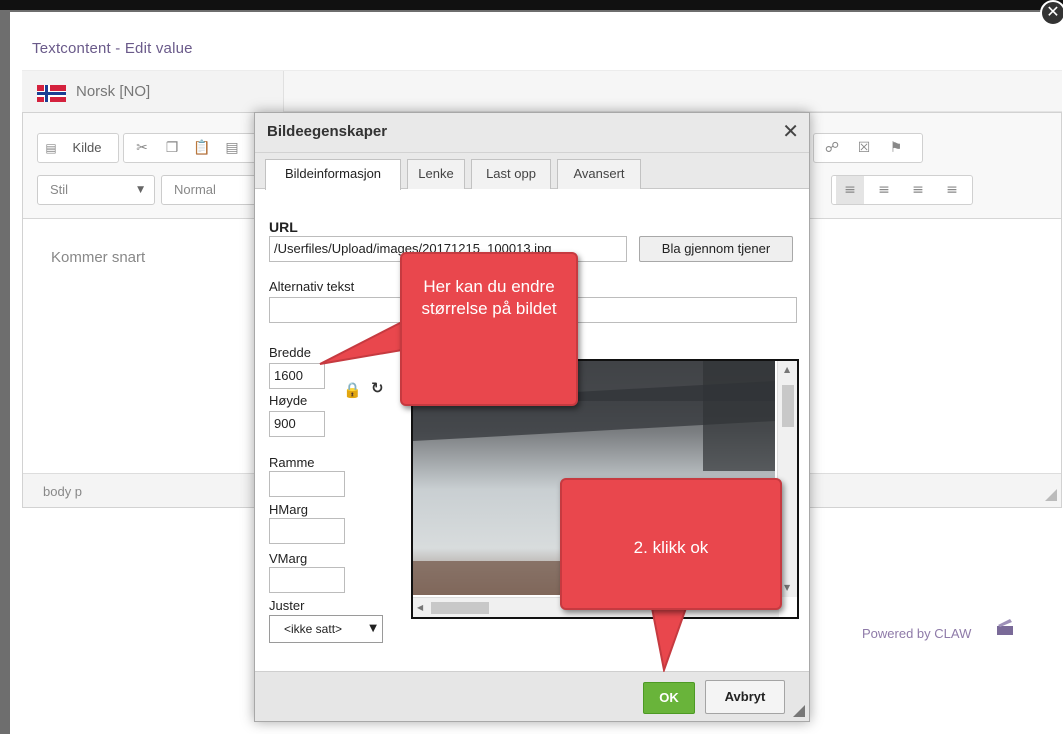 The image size is (1063, 734). Describe the element at coordinates (884, 190) in the screenshot. I see `align-center-icon: ≡` at that location.